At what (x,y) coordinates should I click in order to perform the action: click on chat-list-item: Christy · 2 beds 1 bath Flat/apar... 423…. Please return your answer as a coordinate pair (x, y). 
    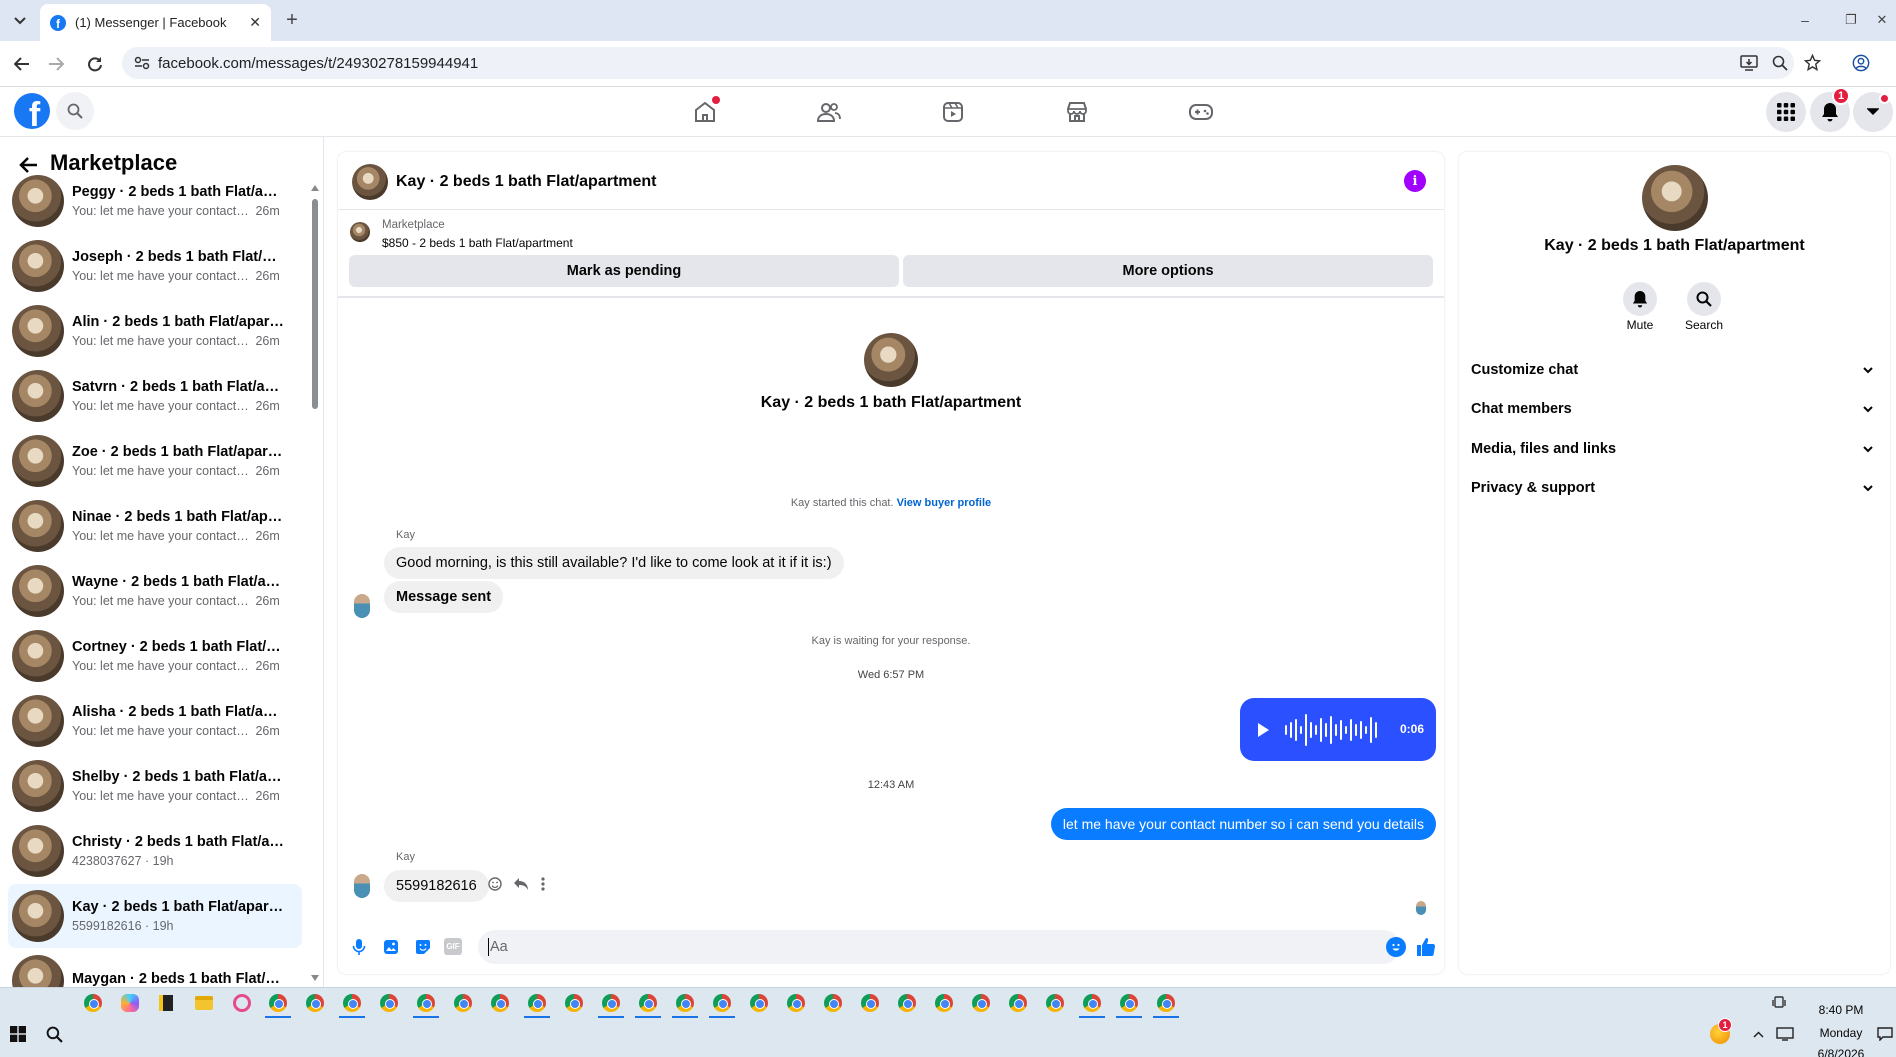
    Looking at the image, I should click on (155, 851).